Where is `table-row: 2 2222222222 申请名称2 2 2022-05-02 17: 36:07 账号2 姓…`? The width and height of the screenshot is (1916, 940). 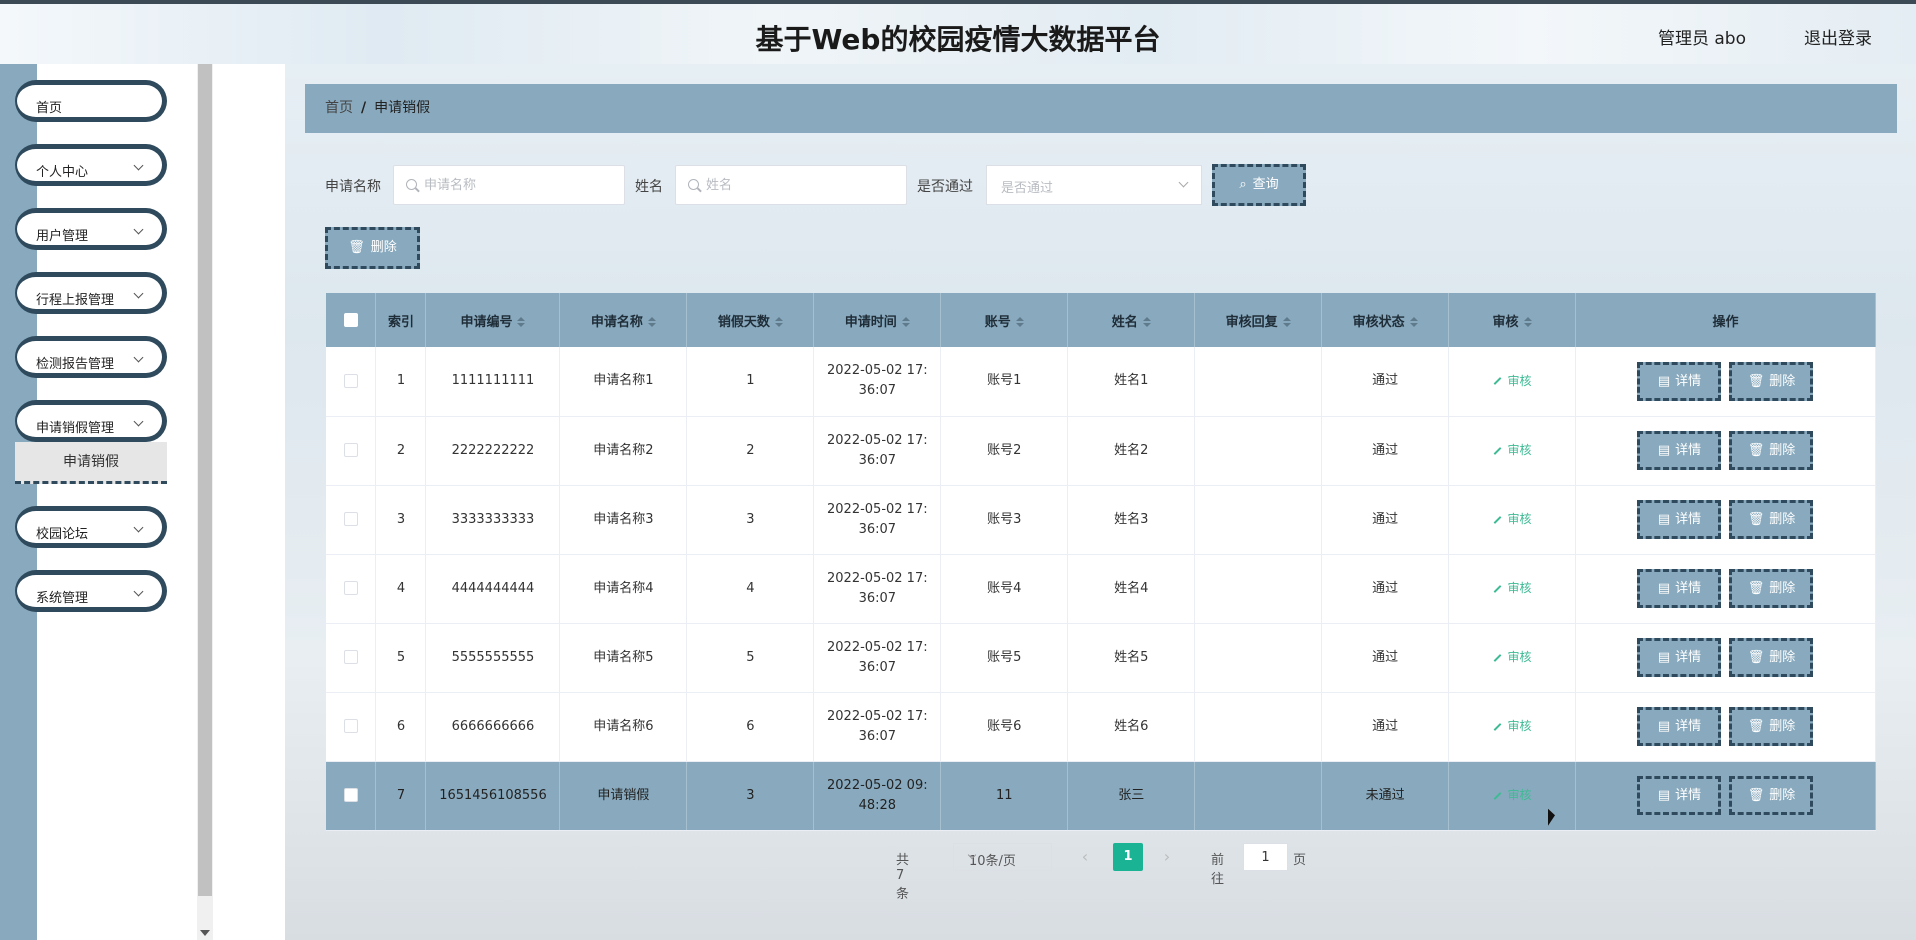
table-row: 2 2222222222 申请名称2 2 2022-05-02 17: 36:07 账号2 姓… is located at coordinates (1101, 451).